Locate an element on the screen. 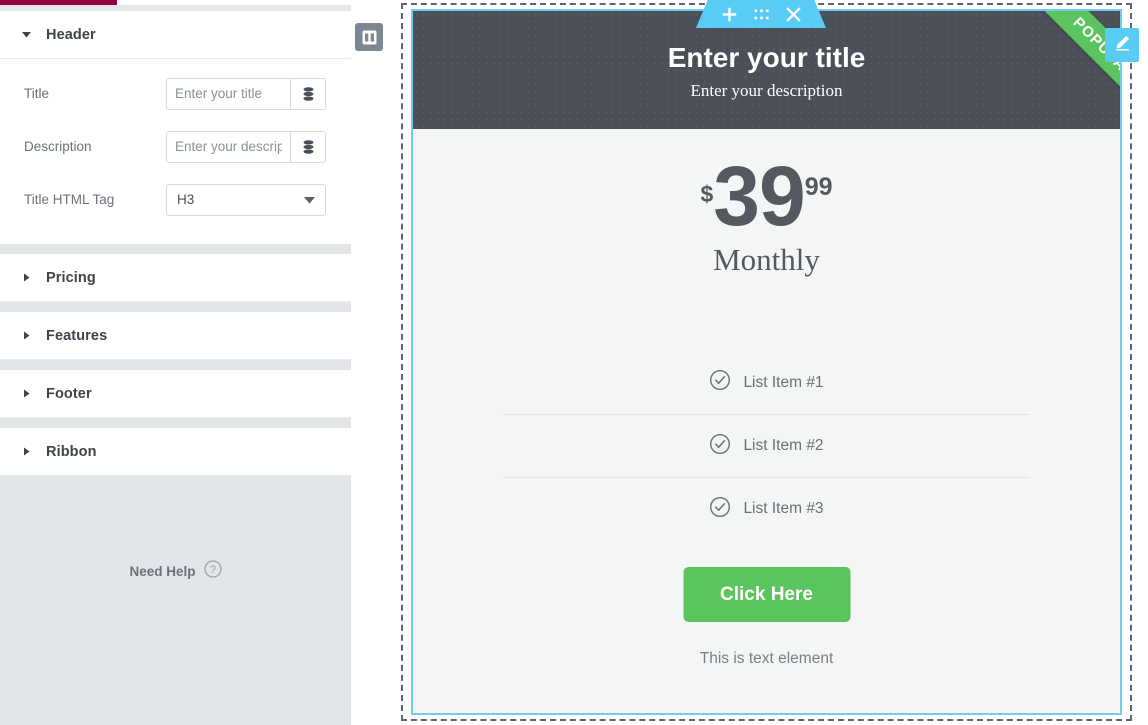 The height and width of the screenshot is (725, 1148). section-toggle-pricing: Pricing is located at coordinates (175, 278).